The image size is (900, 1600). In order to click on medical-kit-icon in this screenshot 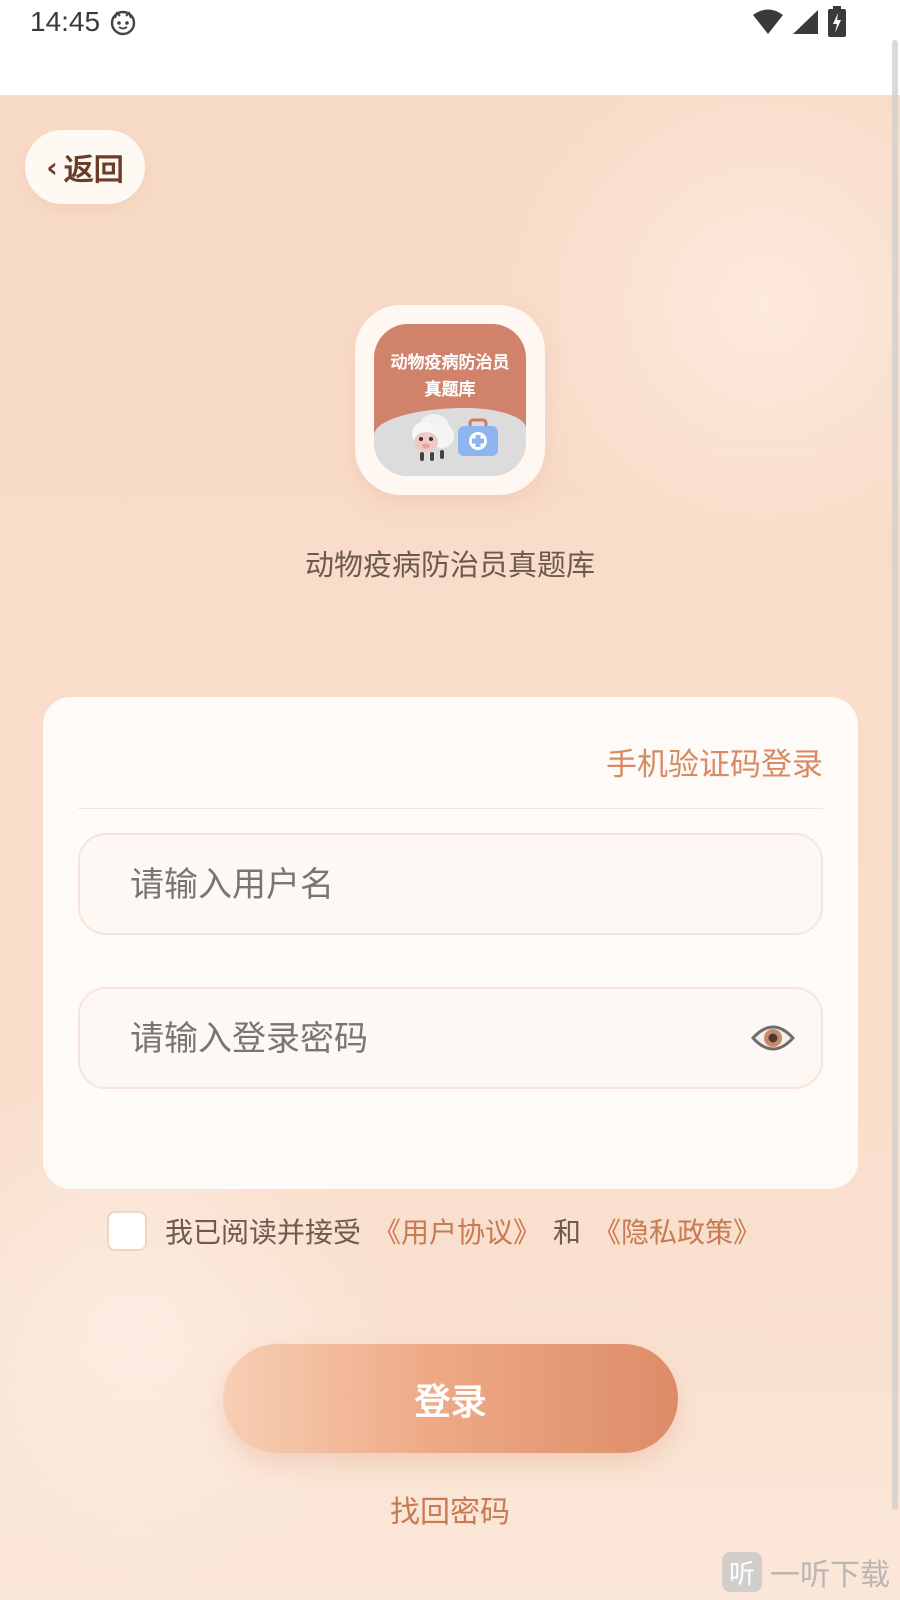, I will do `click(478, 437)`.